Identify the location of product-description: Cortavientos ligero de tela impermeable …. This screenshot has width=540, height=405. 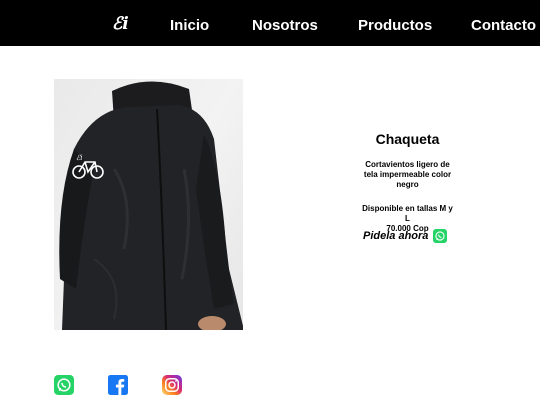
(407, 174).